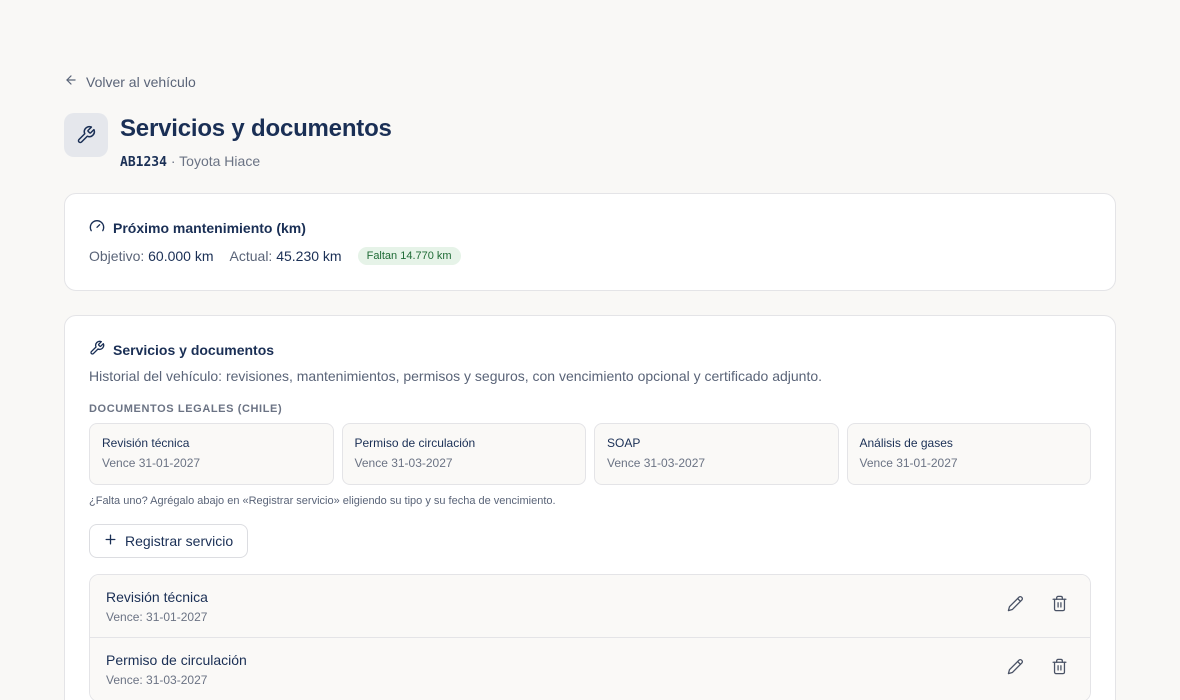  I want to click on km-current-value: 45.230 km, so click(309, 256).